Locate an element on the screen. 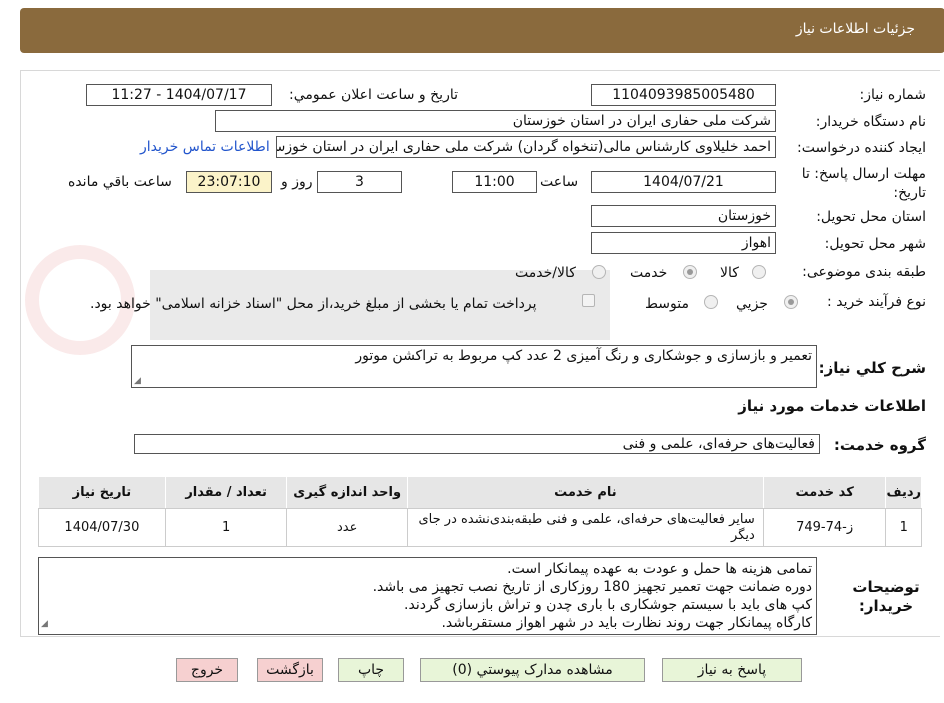 Image resolution: width=944 pixels, height=703 pixels. city-label: شهر محل تحويل: is located at coordinates (875, 244).